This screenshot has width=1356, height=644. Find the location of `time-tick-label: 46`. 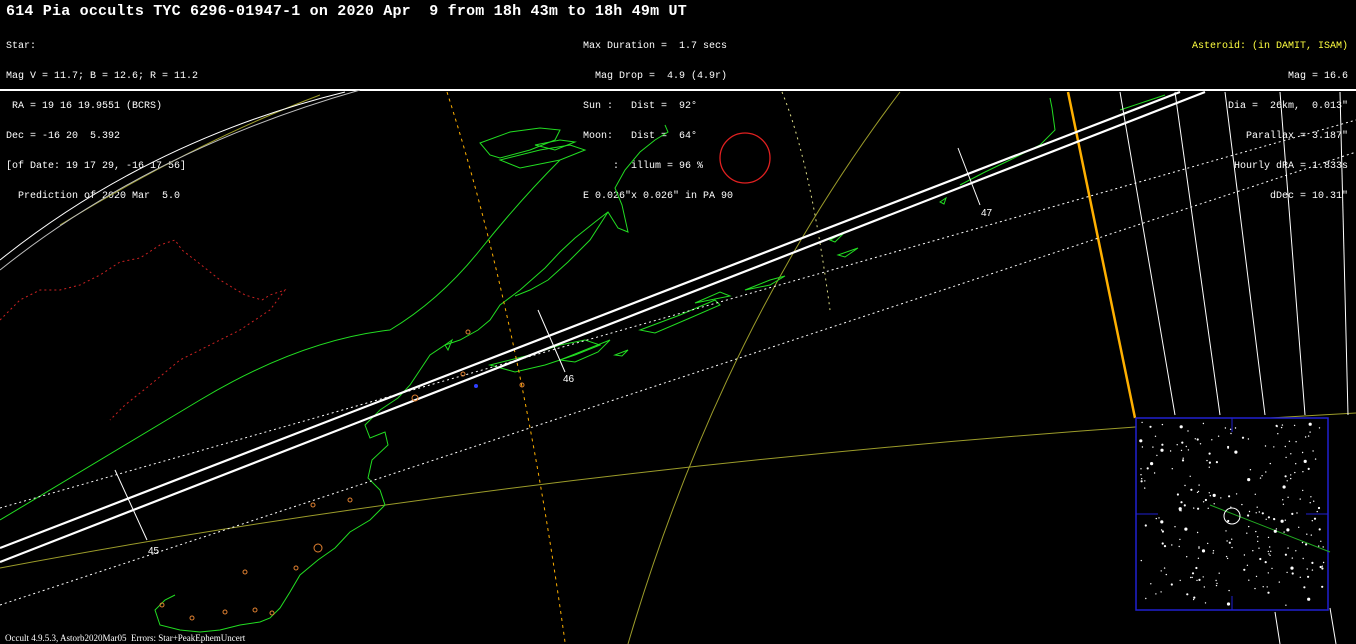

time-tick-label: 46 is located at coordinates (569, 379).